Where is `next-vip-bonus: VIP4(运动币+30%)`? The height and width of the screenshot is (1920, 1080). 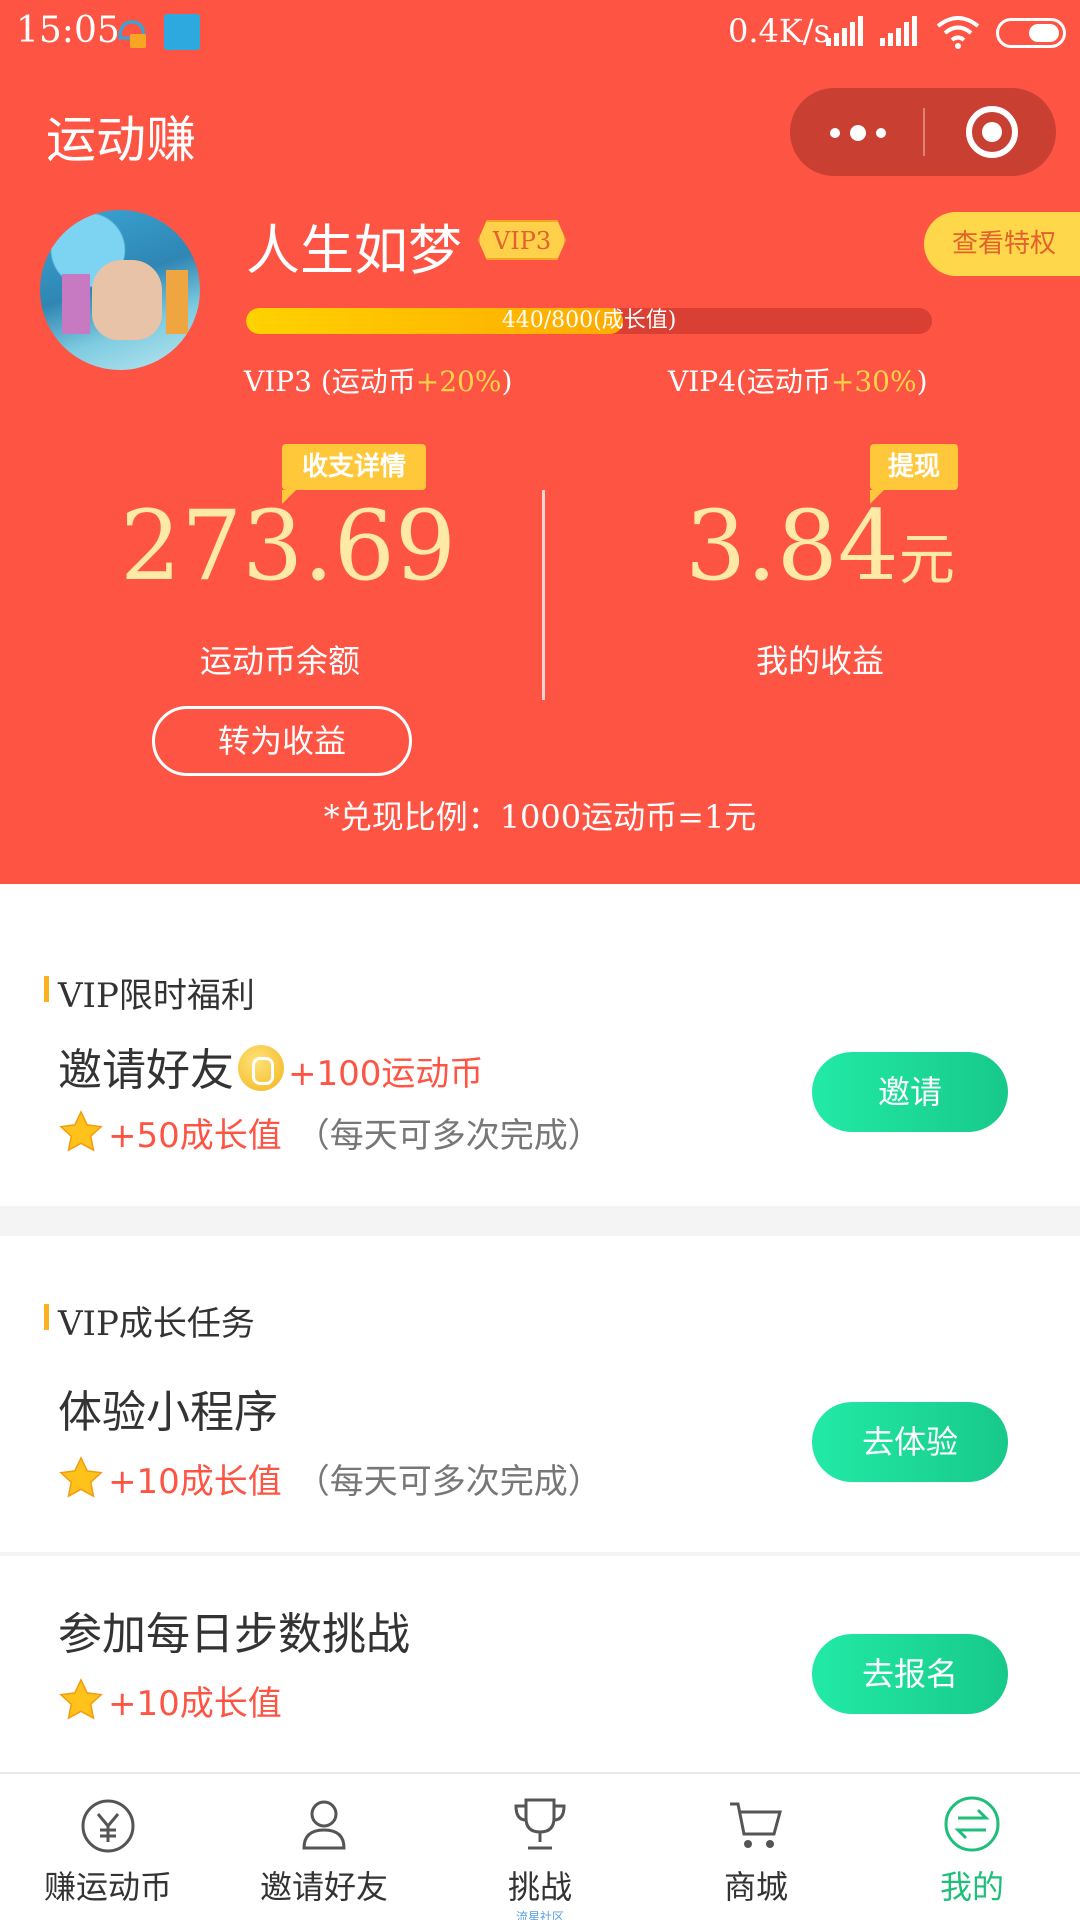 next-vip-bonus: VIP4(运动币+30%) is located at coordinates (798, 381).